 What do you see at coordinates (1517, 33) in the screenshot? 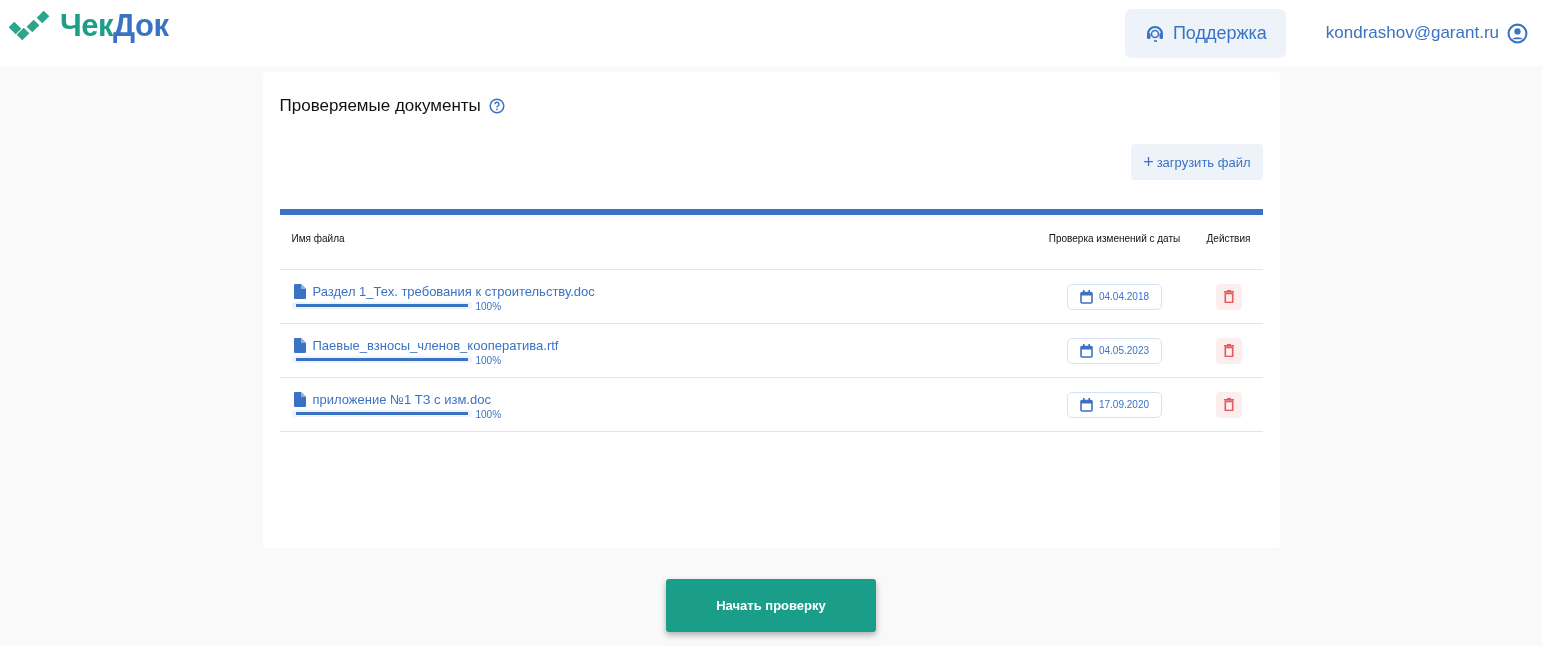
I see `user-account-icon` at bounding box center [1517, 33].